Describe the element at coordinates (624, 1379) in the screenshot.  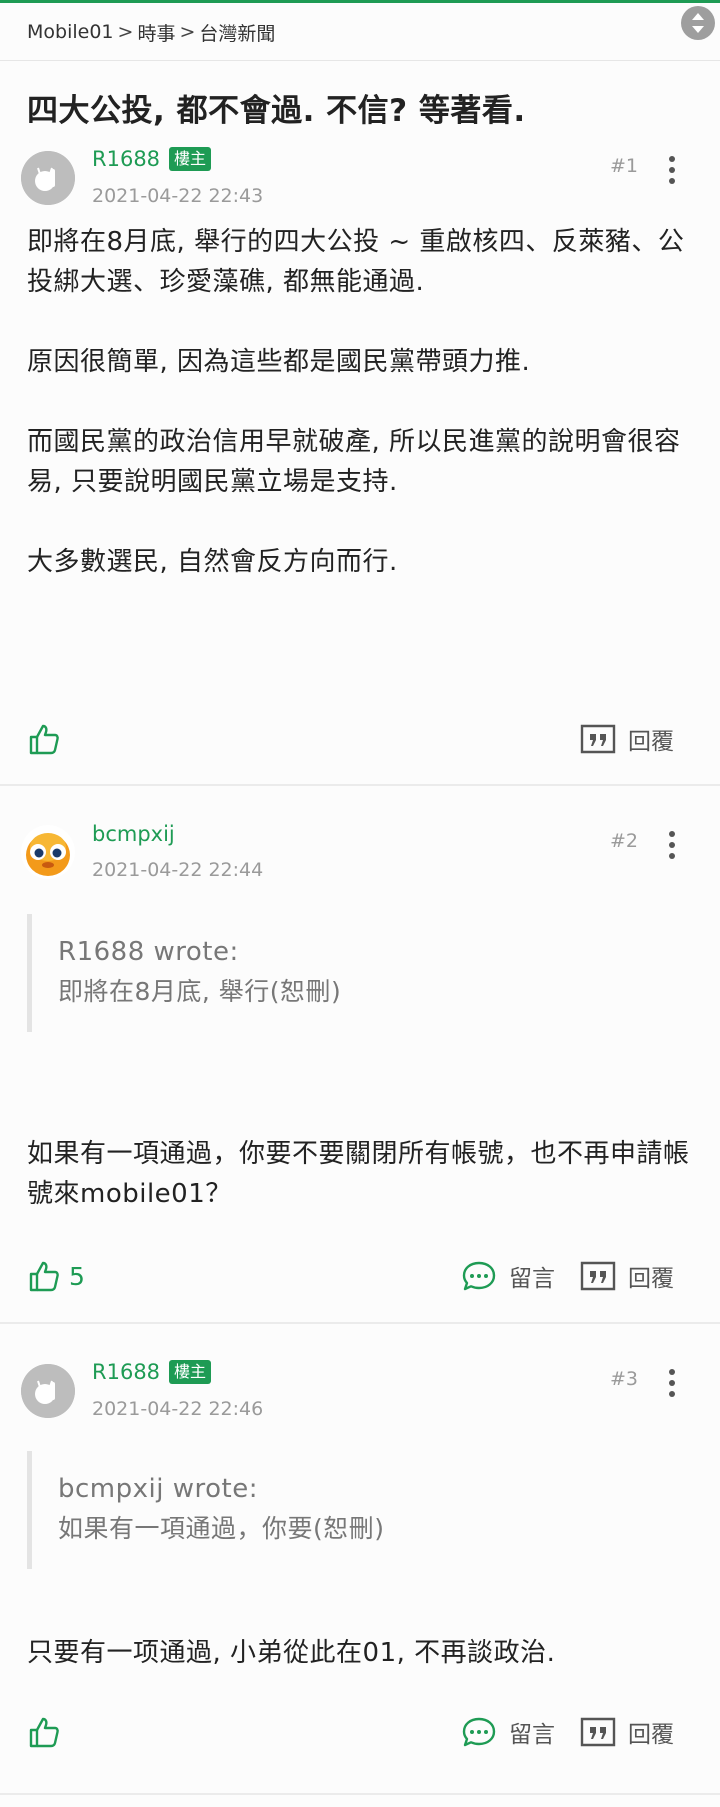
I see `post-floor-number: #3` at that location.